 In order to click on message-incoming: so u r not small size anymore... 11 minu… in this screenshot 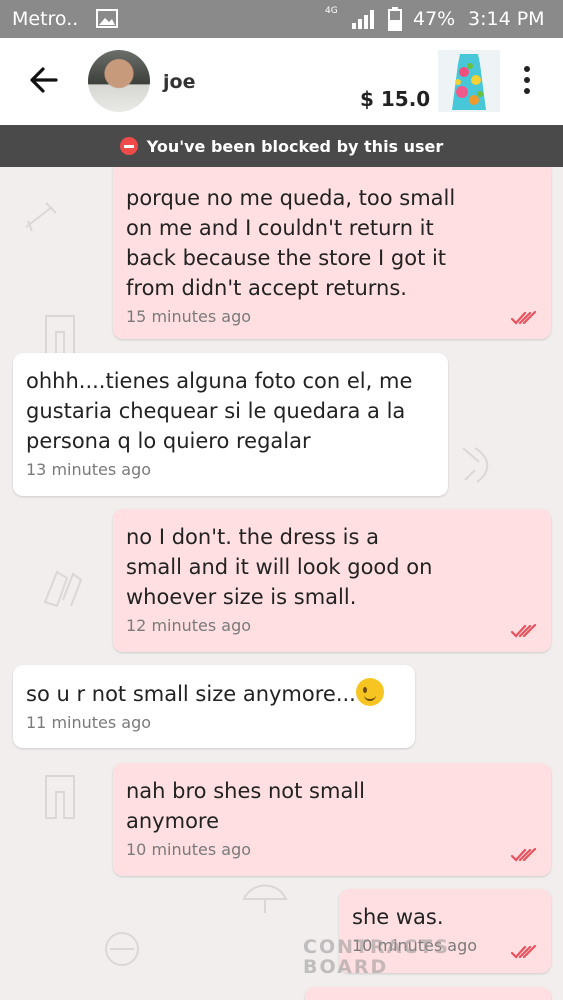, I will do `click(214, 706)`.